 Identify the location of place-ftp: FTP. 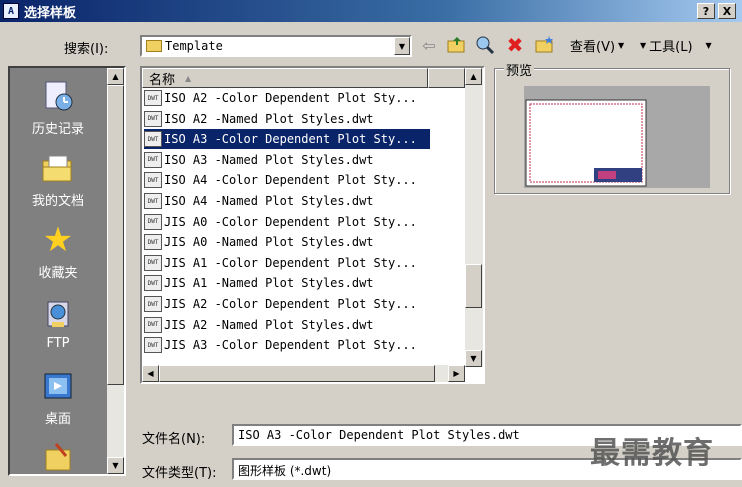
(58, 323).